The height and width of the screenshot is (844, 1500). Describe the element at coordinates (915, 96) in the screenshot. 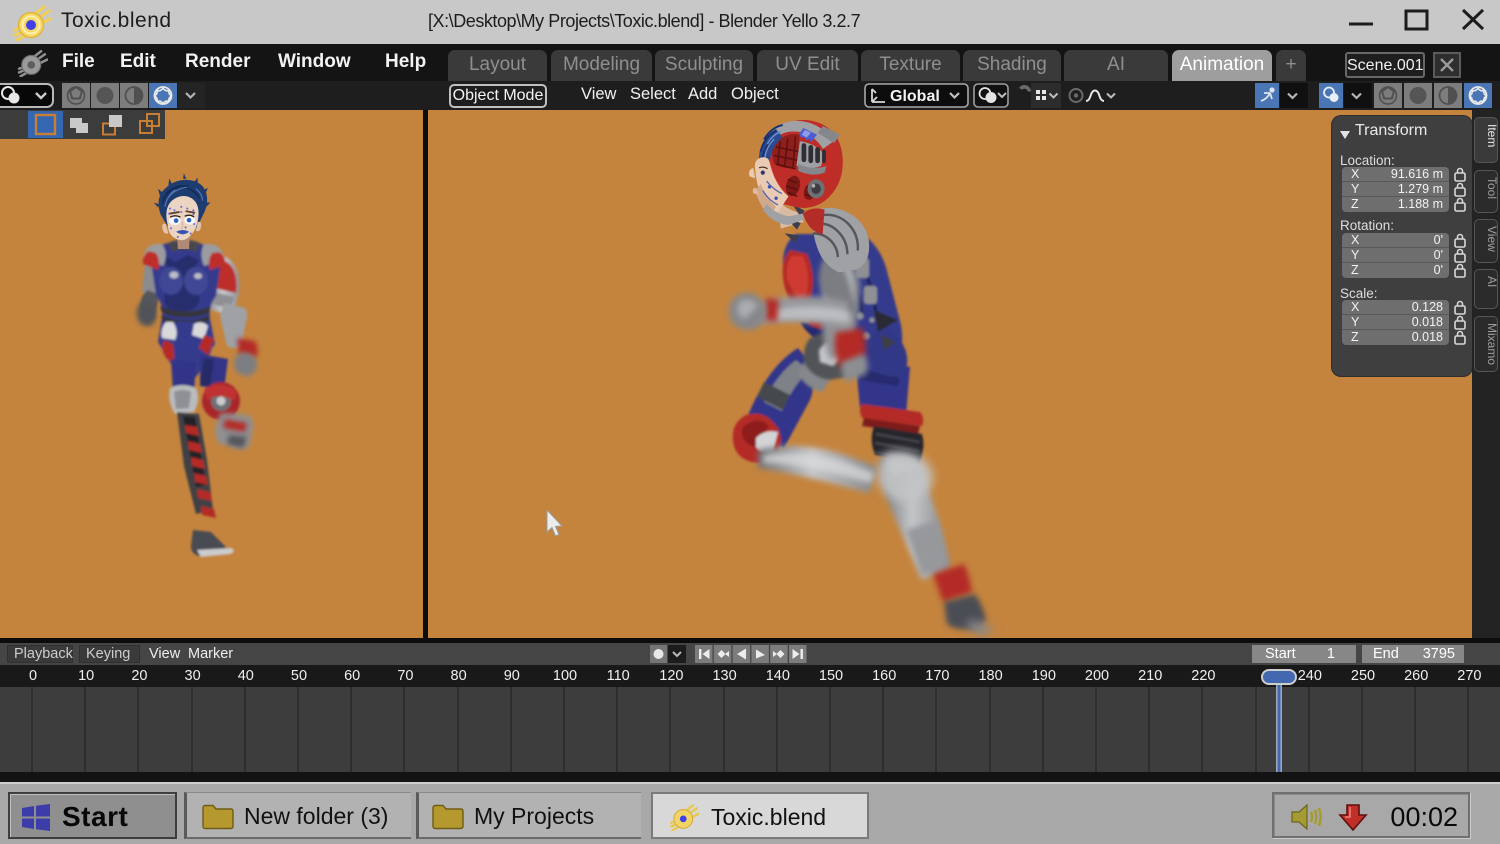

I see `svg-text: Global` at that location.